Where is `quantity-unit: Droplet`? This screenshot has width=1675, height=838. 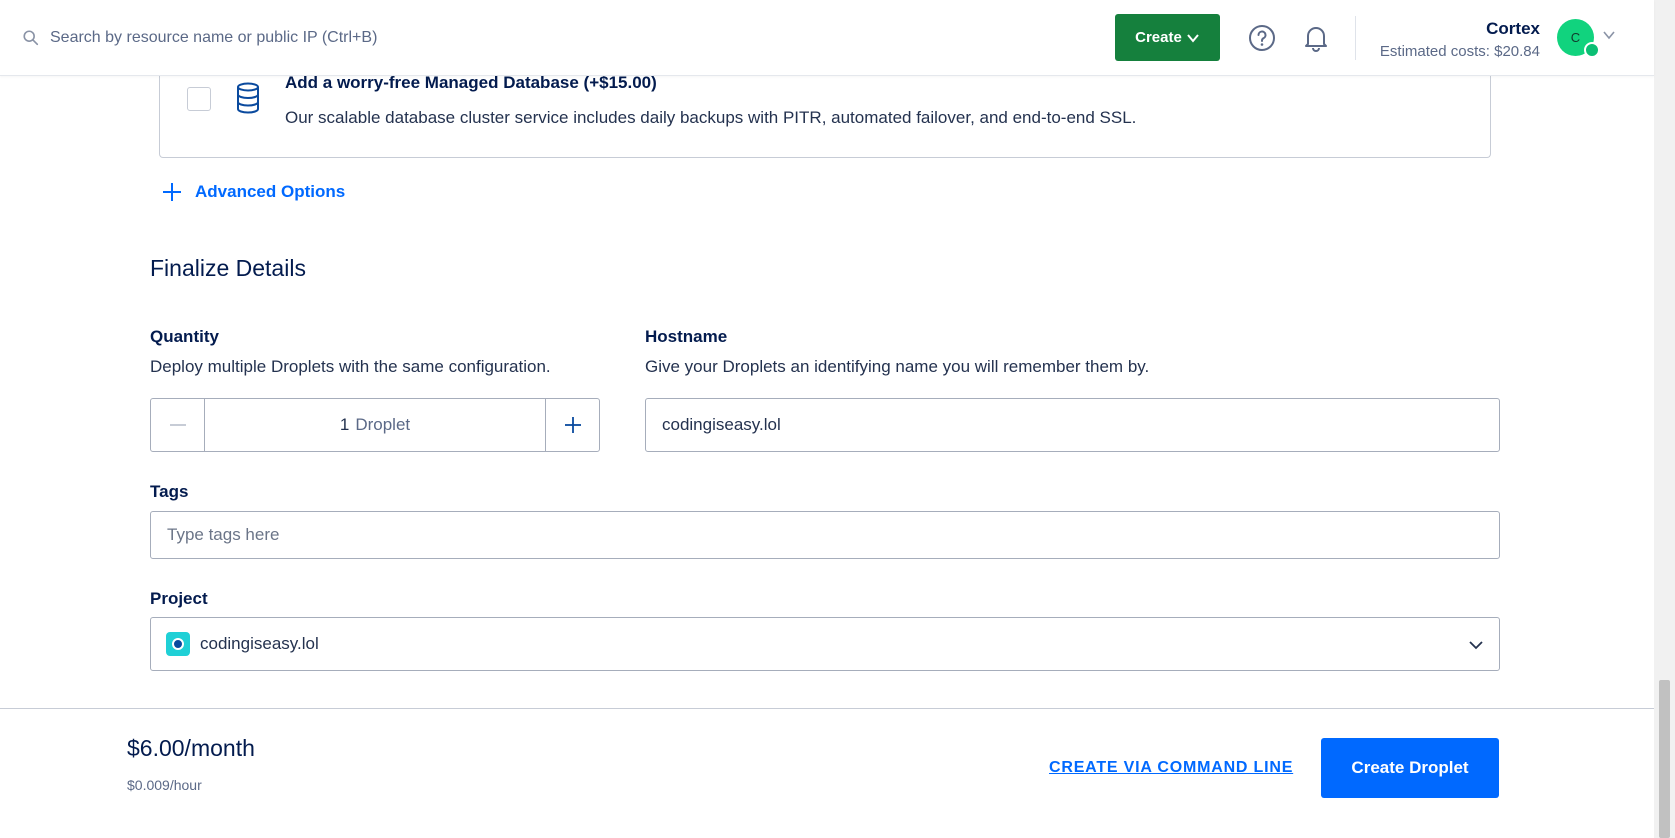 quantity-unit: Droplet is located at coordinates (383, 424).